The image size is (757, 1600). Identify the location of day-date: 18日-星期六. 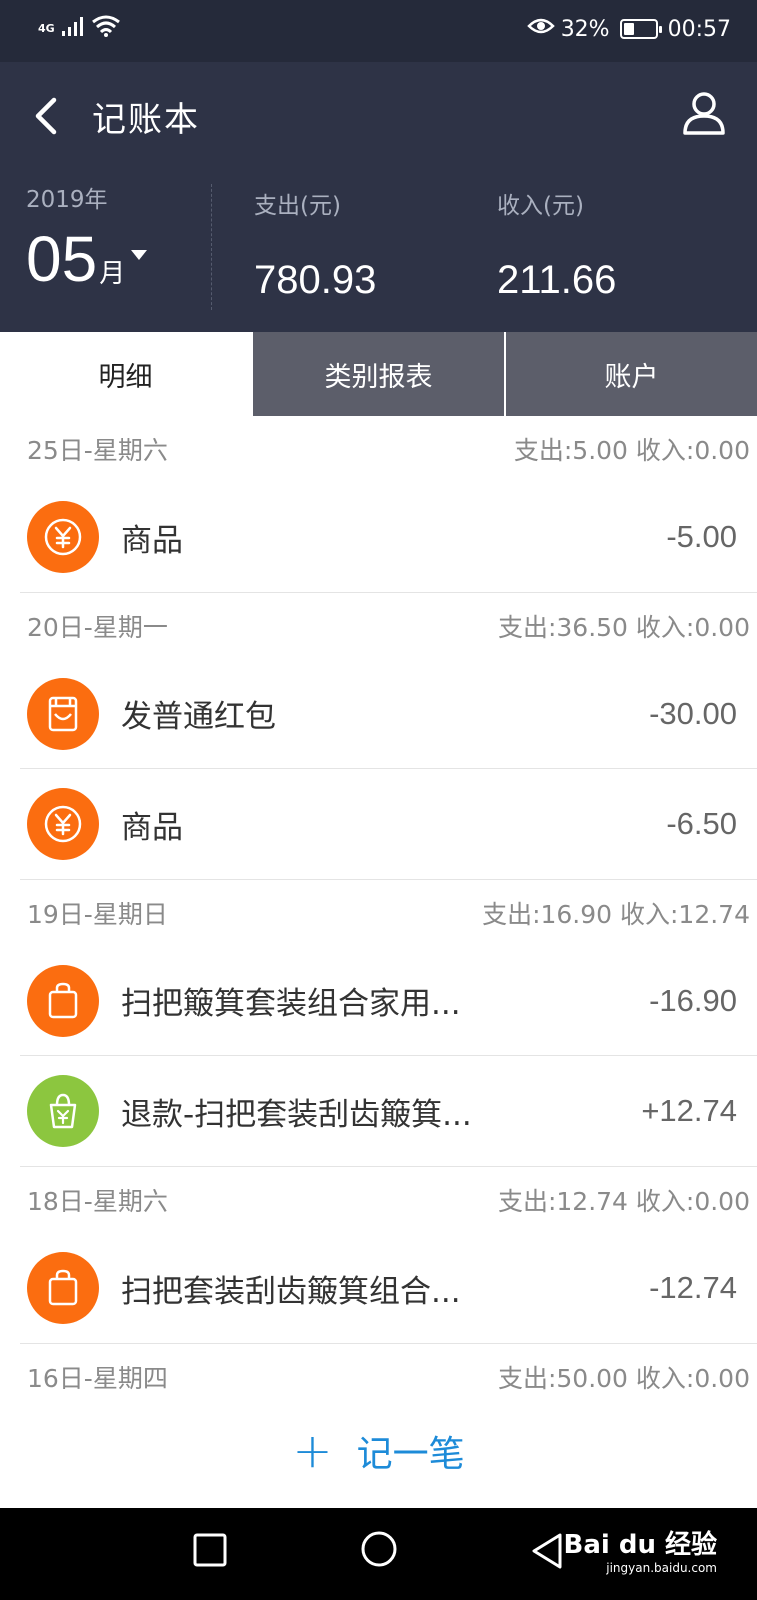
(97, 1201).